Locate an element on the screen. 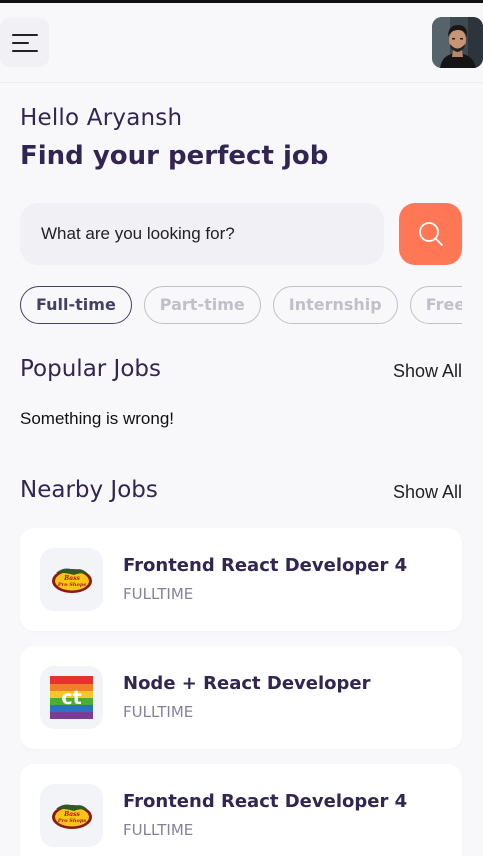 The height and width of the screenshot is (856, 483). search-field is located at coordinates (202, 234).